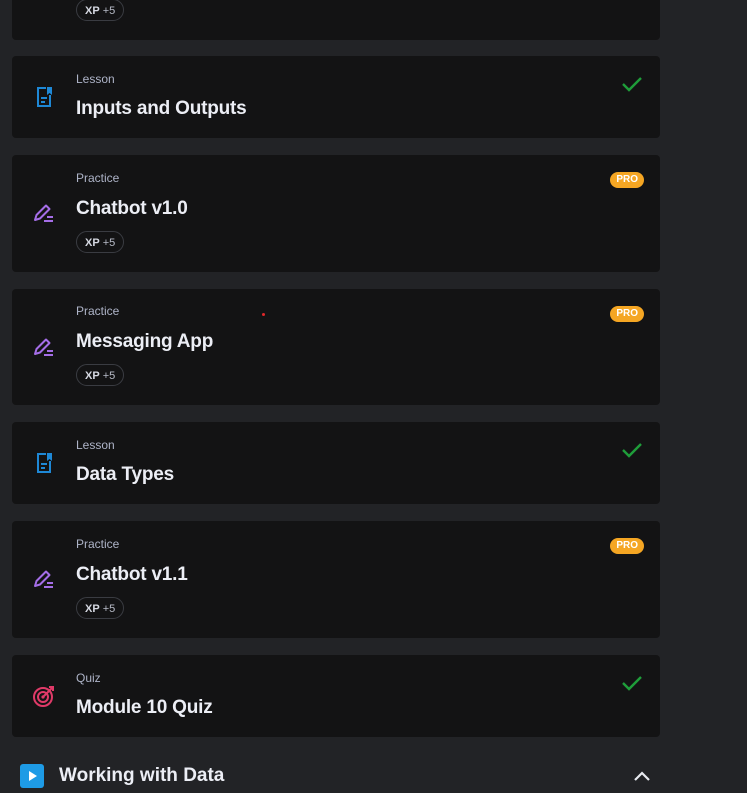 This screenshot has width=747, height=793. What do you see at coordinates (132, 208) in the screenshot?
I see `item-title: Chatbot v1.0` at bounding box center [132, 208].